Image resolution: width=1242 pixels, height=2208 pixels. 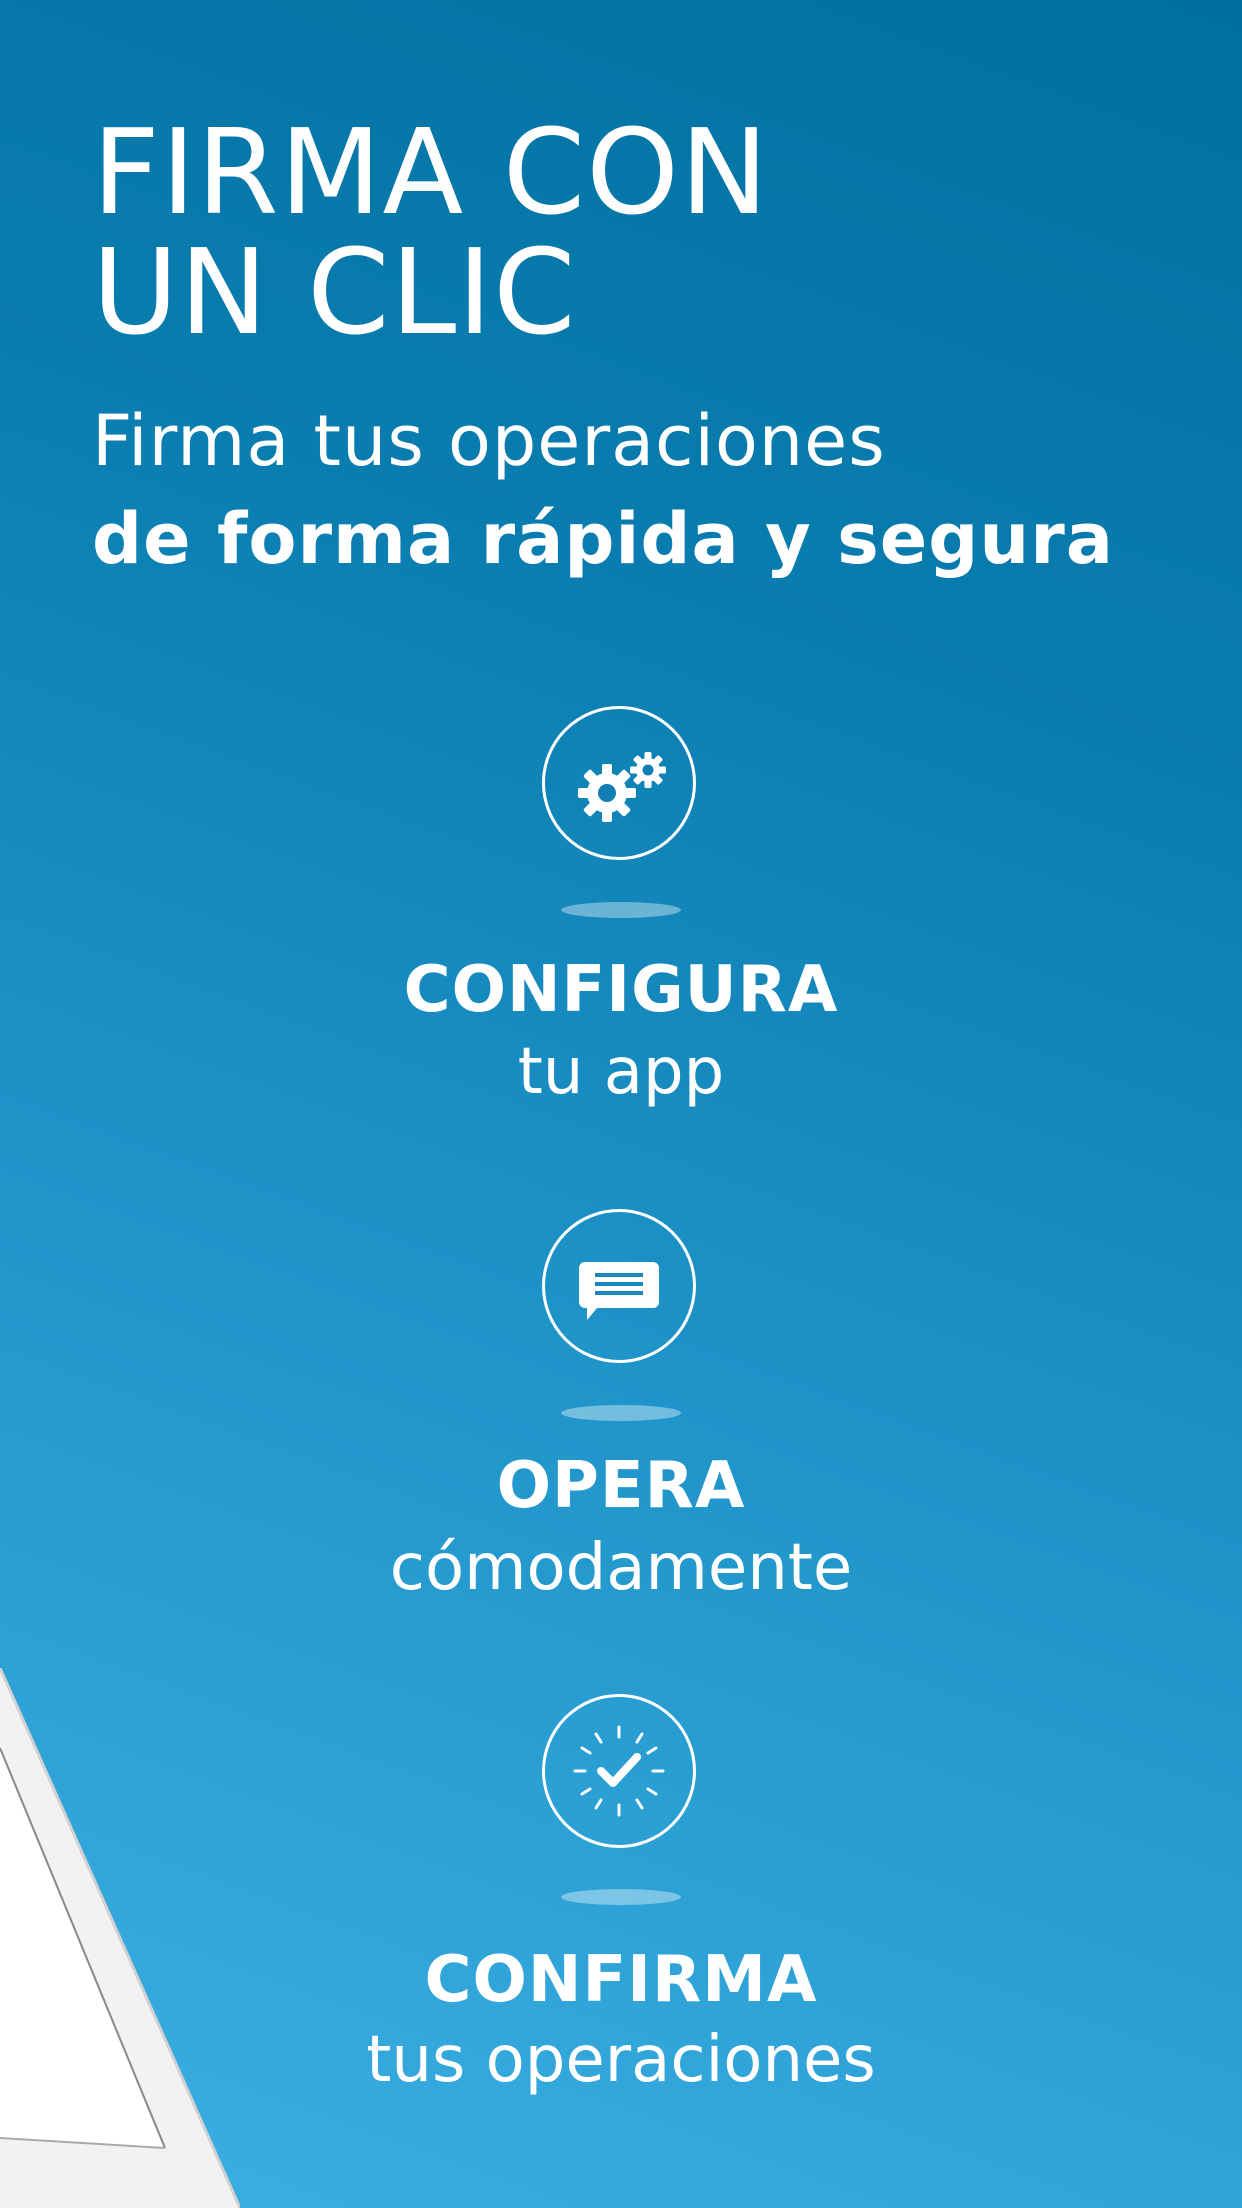 I want to click on step-title-opera: OPERA, so click(x=621, y=1486).